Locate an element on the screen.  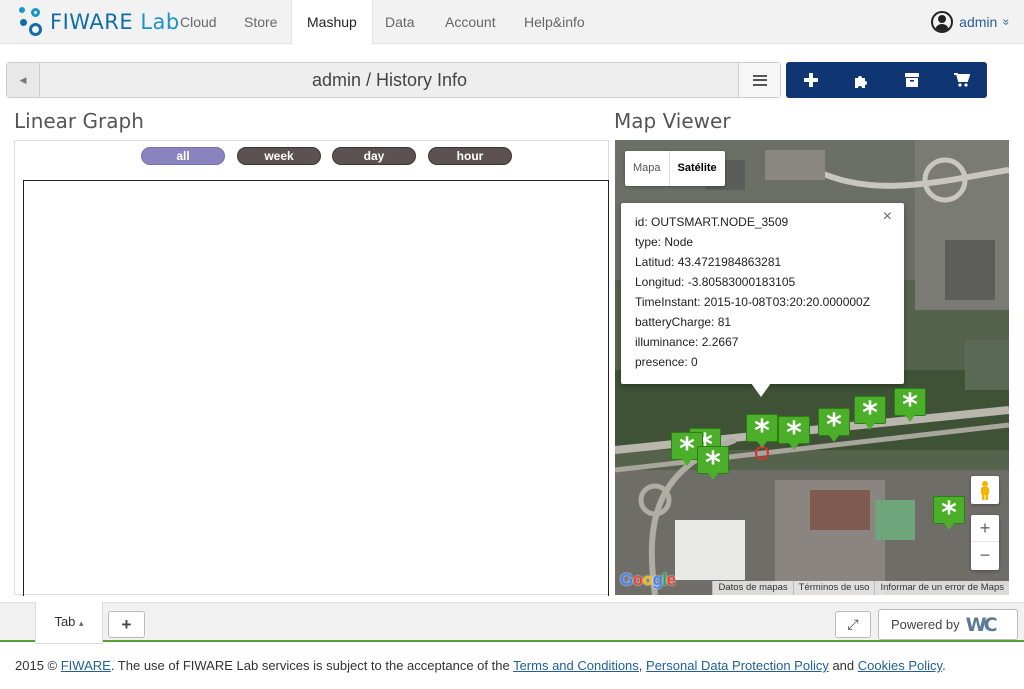
linear-graph-title: Linear Graph is located at coordinates (79, 121).